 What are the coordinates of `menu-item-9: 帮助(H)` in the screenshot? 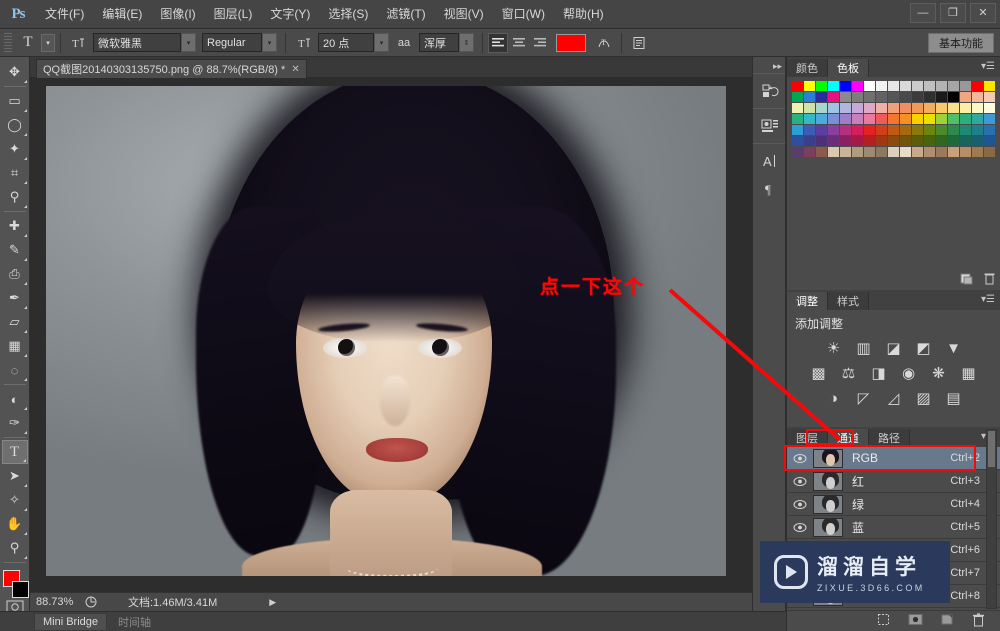 It's located at (583, 14).